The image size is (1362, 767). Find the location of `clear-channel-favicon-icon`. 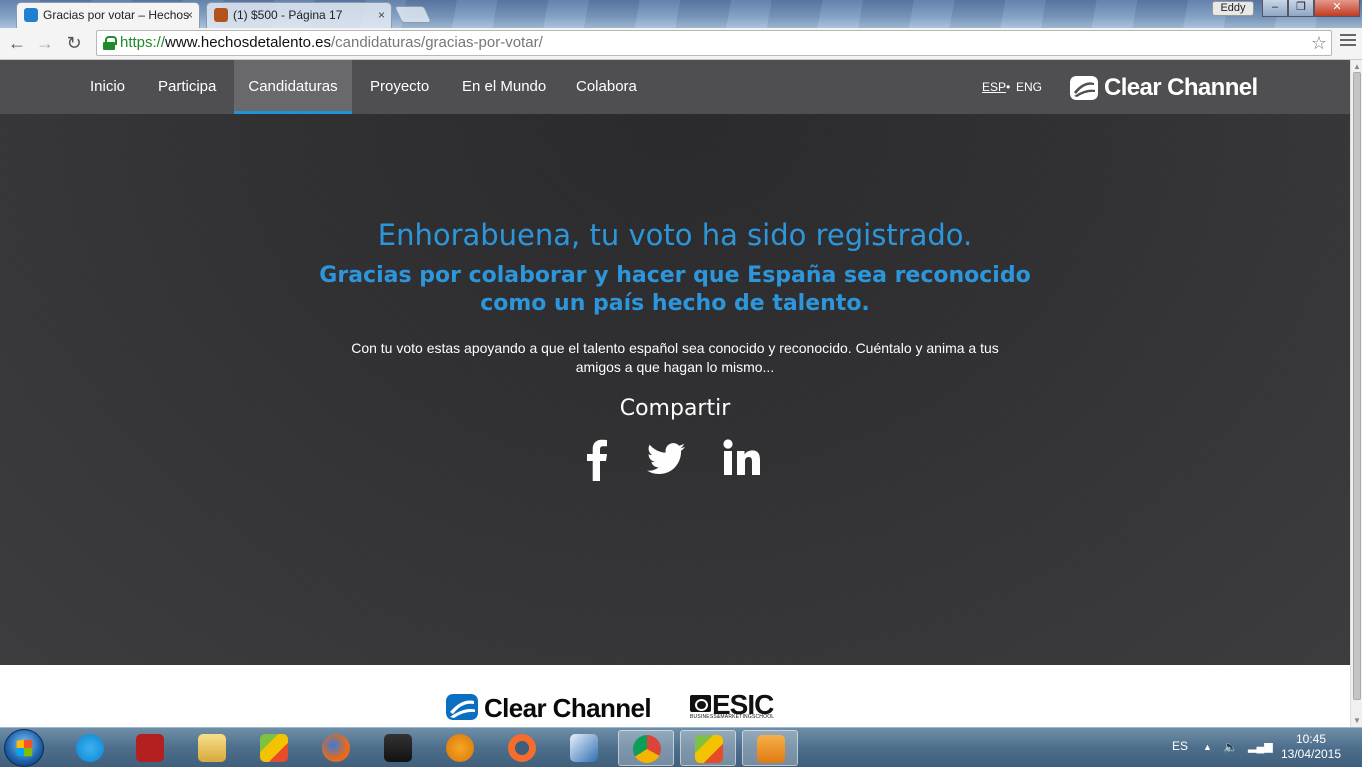

clear-channel-favicon-icon is located at coordinates (31, 15).